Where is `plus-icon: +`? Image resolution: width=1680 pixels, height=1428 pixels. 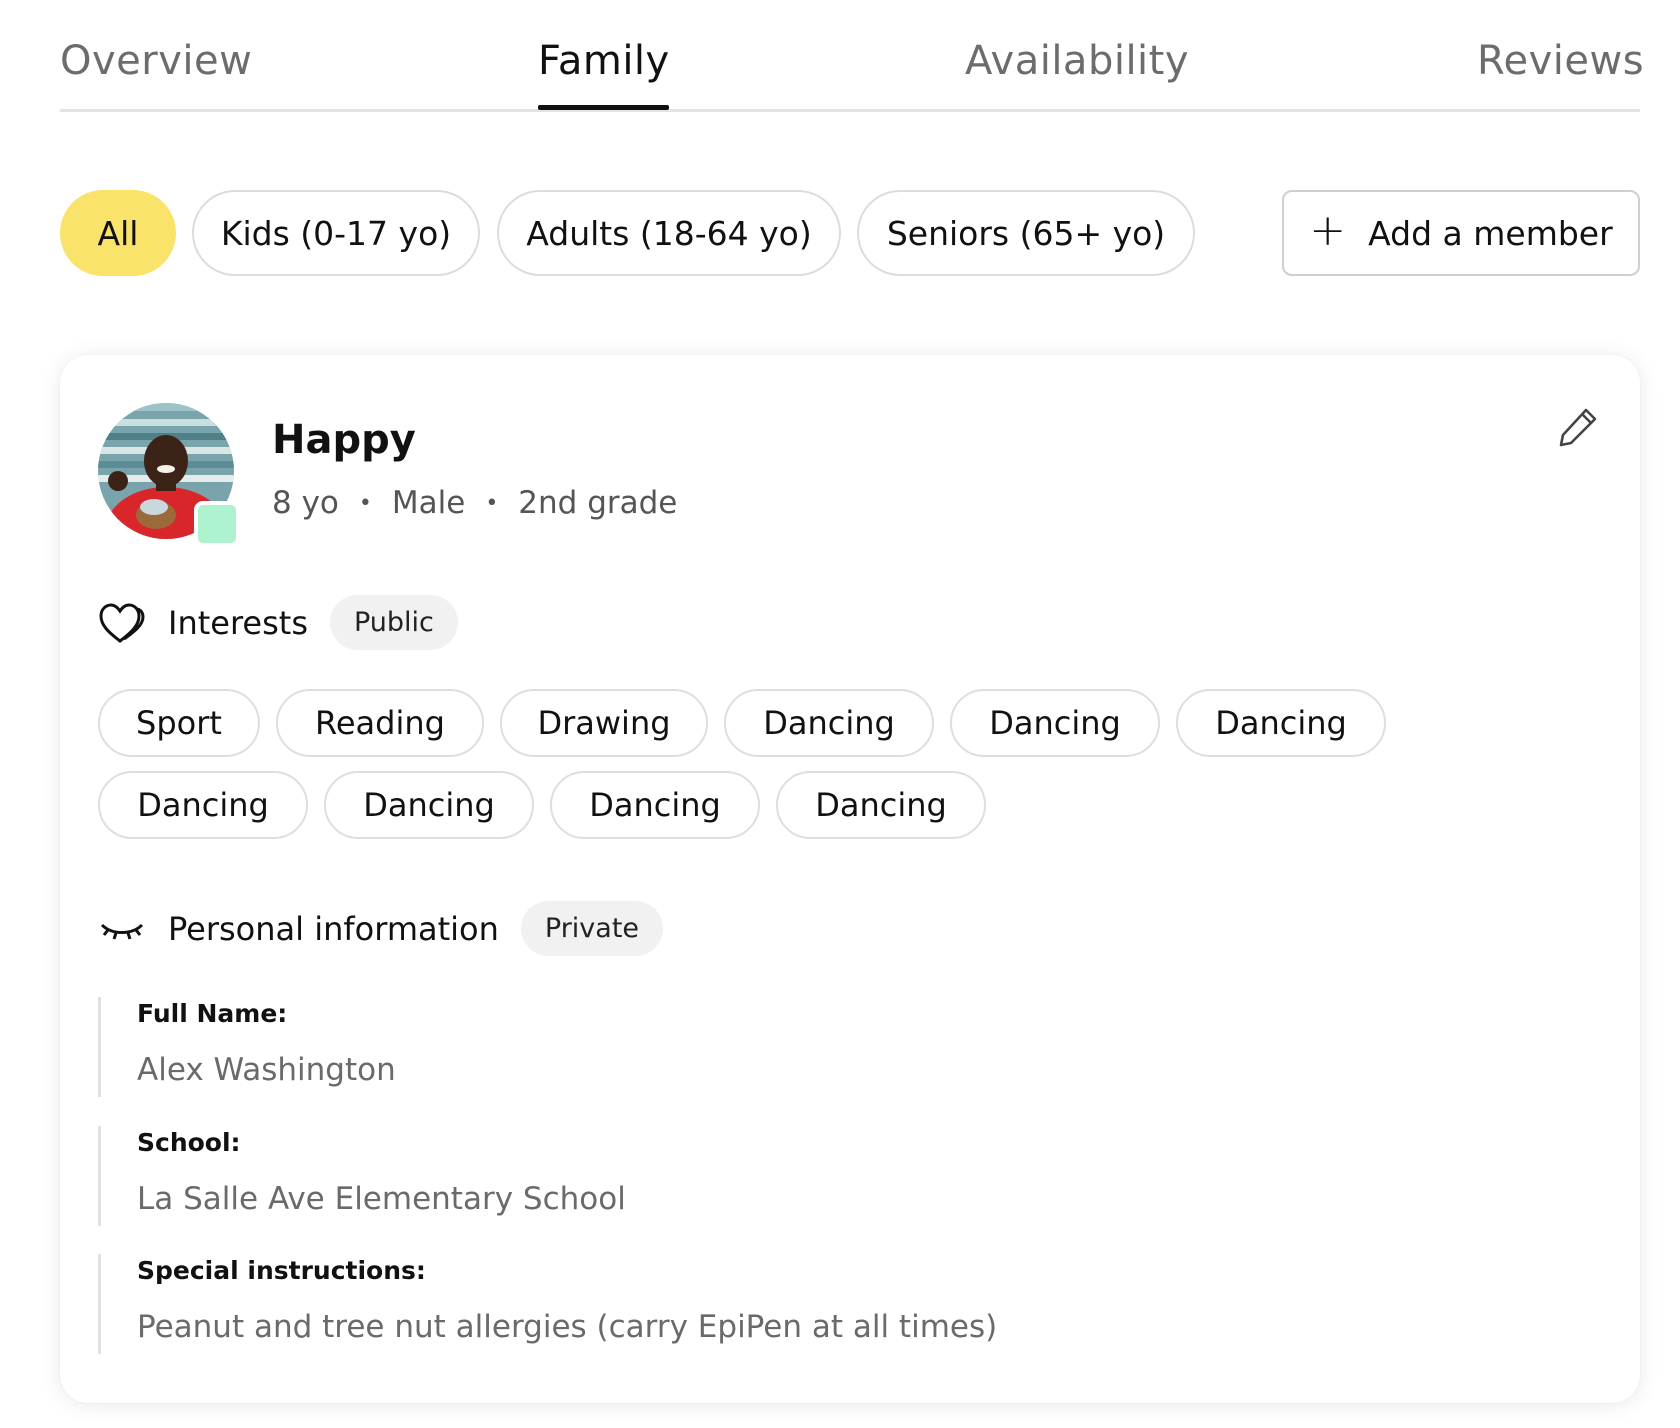 plus-icon: + is located at coordinates (1328, 230).